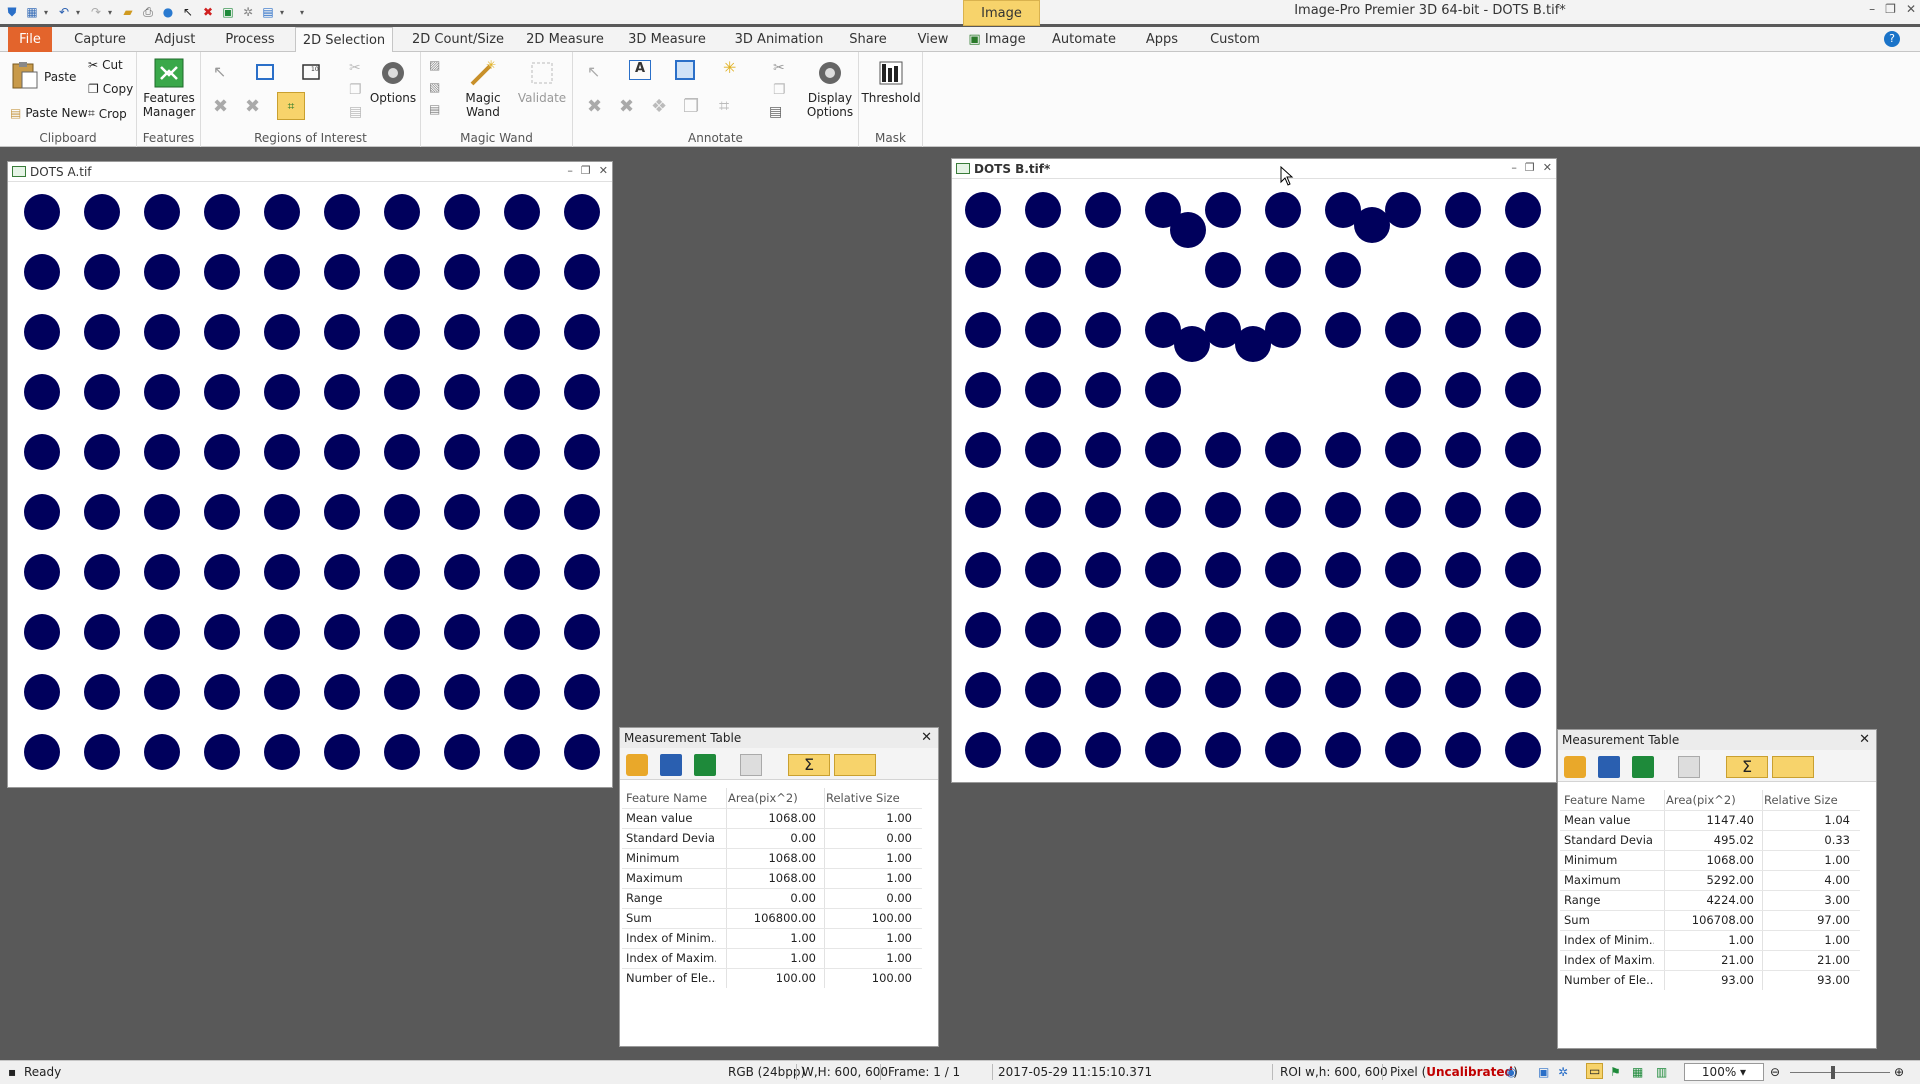 The height and width of the screenshot is (1084, 1920). Describe the element at coordinates (661, 106) in the screenshot. I see `annotation-group-icon: ❖` at that location.